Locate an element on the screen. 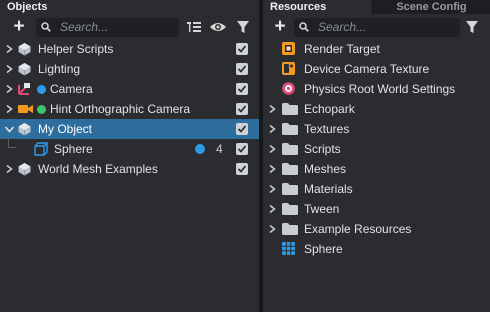  resources-tabbar: Resources Scene Config is located at coordinates (376, 7).